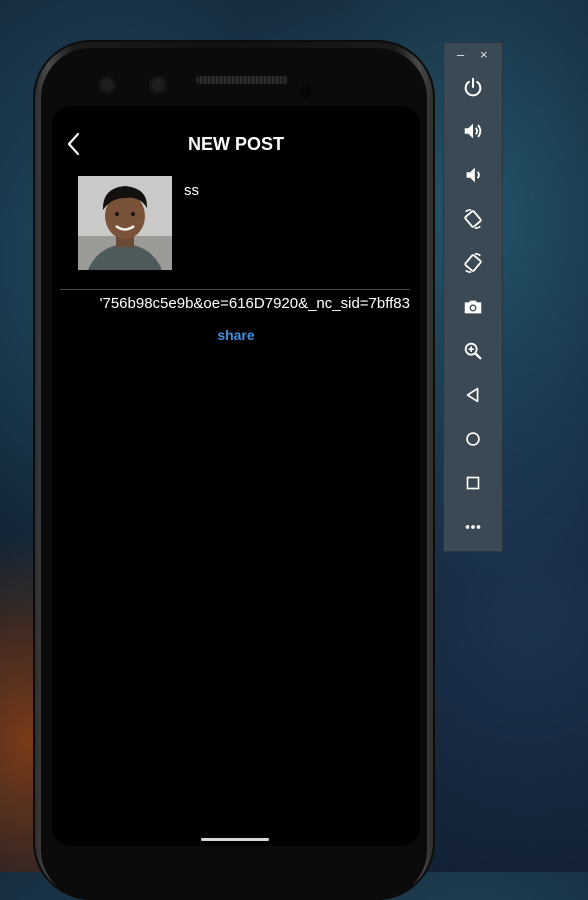  Describe the element at coordinates (235, 144) in the screenshot. I see `page-title: NEW POST` at that location.